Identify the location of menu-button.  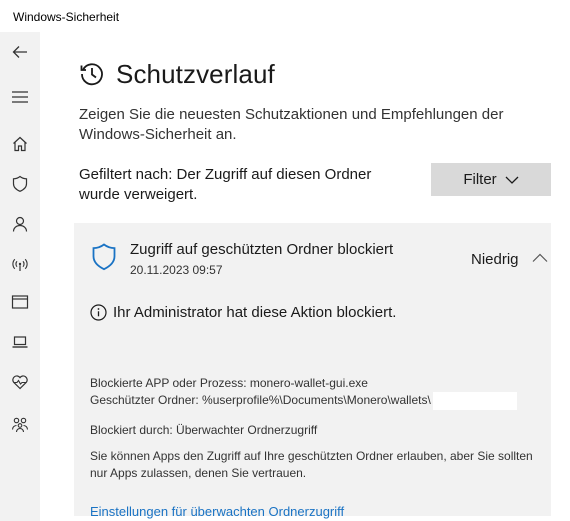
(20, 97).